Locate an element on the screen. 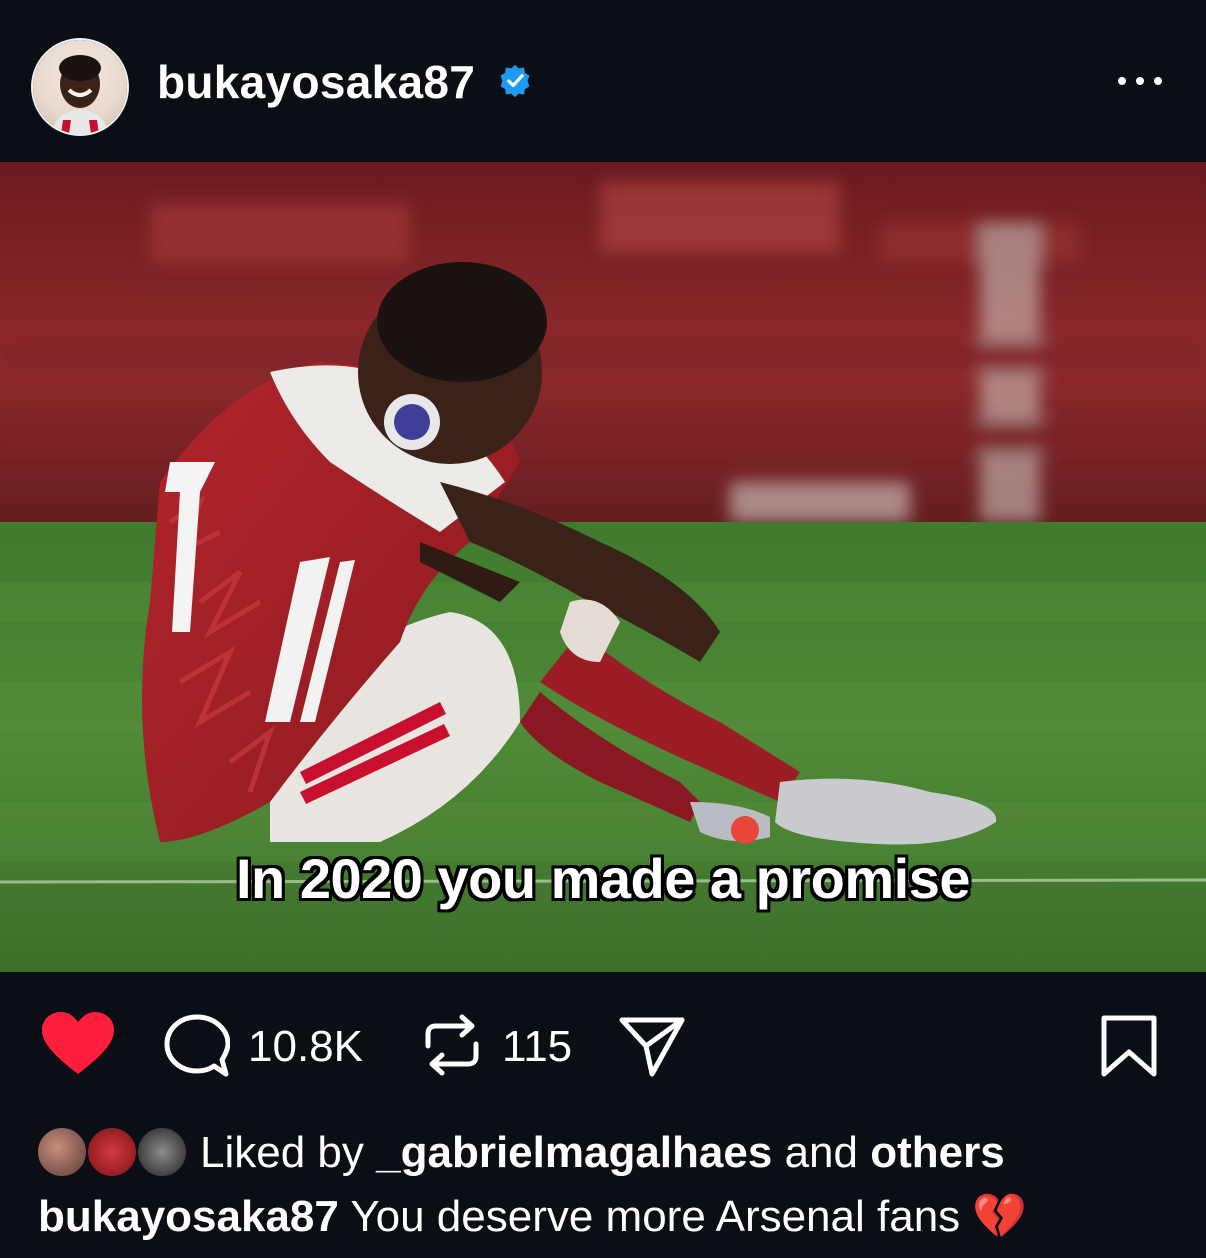  action-bar: 10.8K 115 is located at coordinates (603, 1042).